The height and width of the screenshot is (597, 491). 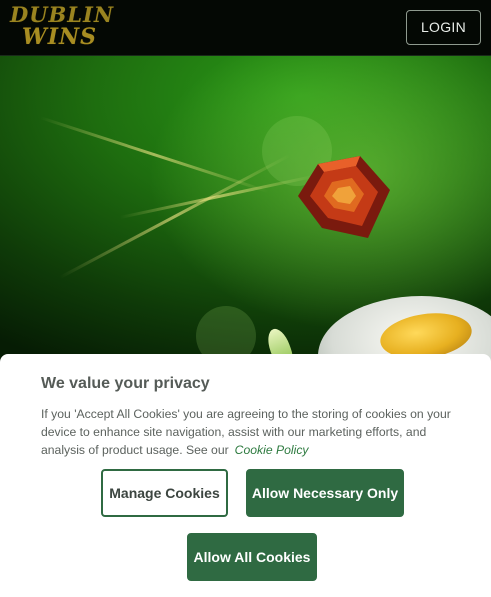 I want to click on login-button: LOGIN, so click(x=443, y=27).